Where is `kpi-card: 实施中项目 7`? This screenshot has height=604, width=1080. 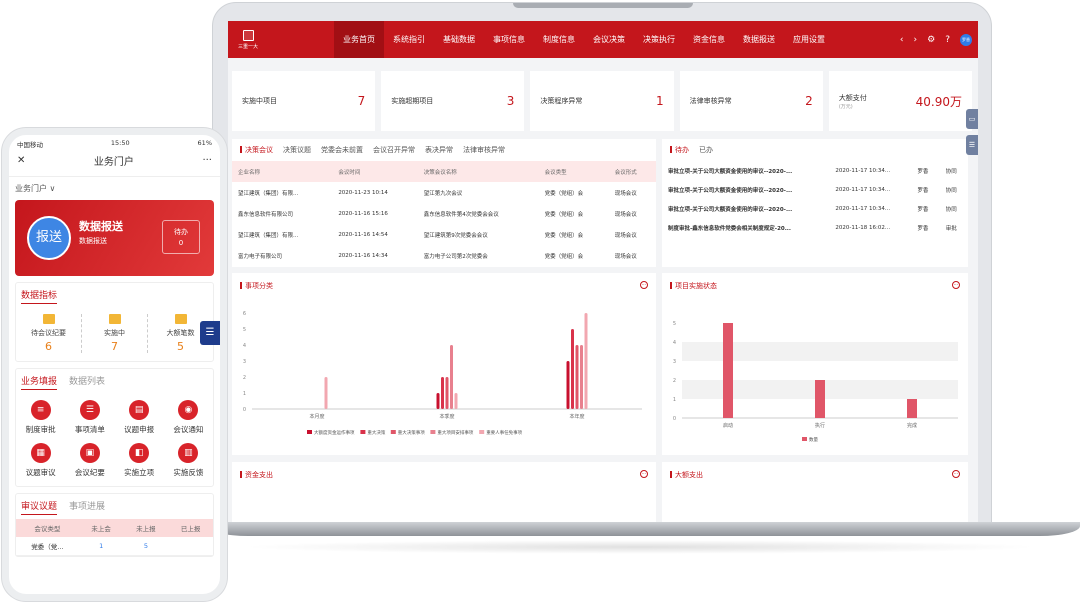
kpi-card: 实施中项目 7 is located at coordinates (304, 101).